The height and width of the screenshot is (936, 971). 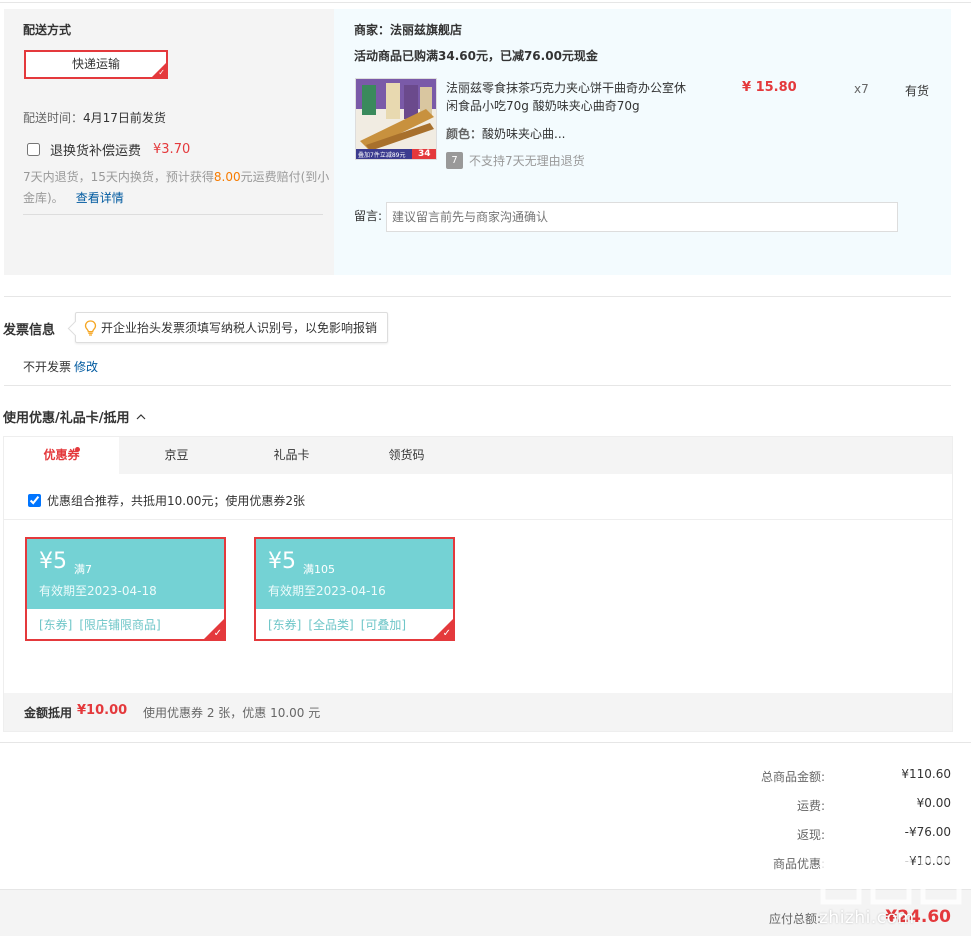 I want to click on combo-text: 优惠组合推荐，共抵用10.00元；使用优惠券2张, so click(x=176, y=501).